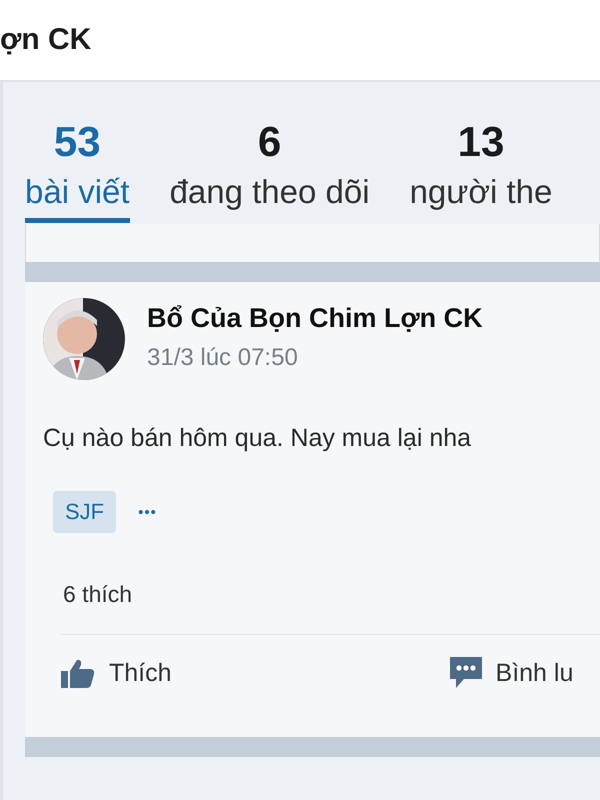 The height and width of the screenshot is (800, 600). What do you see at coordinates (481, 169) in the screenshot?
I see `profile-stat-tab: 13 người the` at bounding box center [481, 169].